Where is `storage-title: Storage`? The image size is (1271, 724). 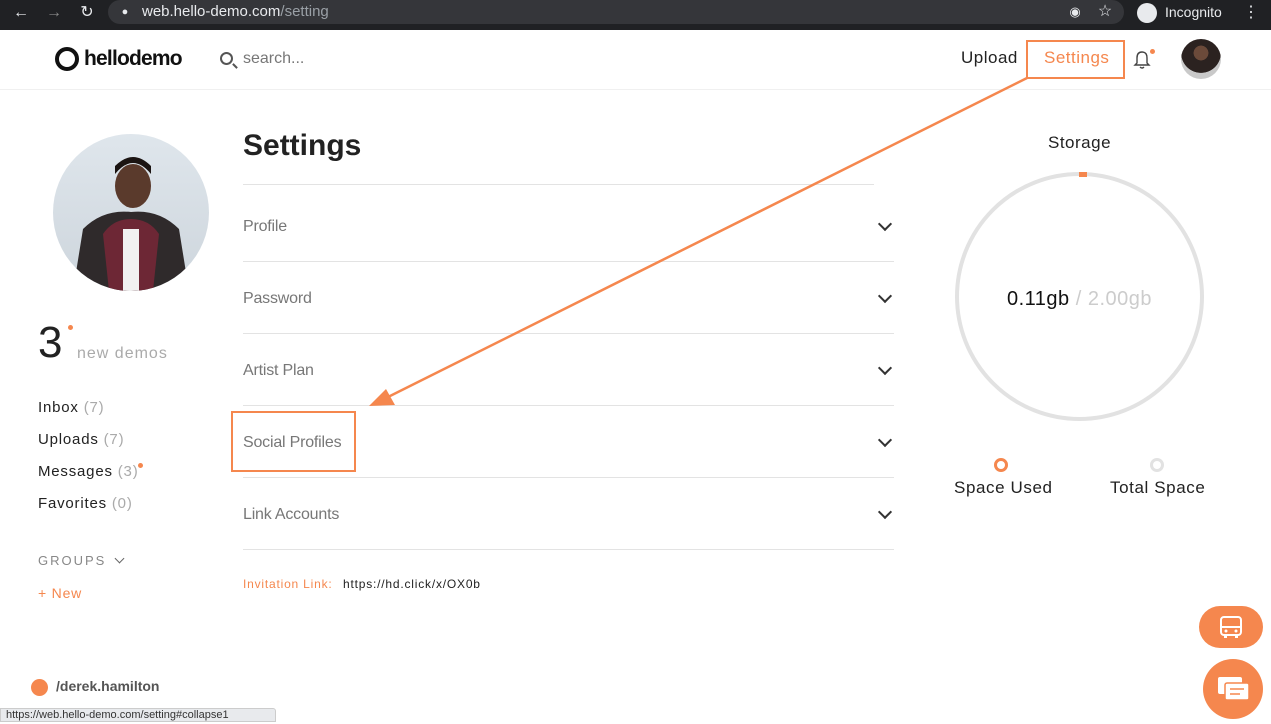
storage-title: Storage is located at coordinates (1080, 142).